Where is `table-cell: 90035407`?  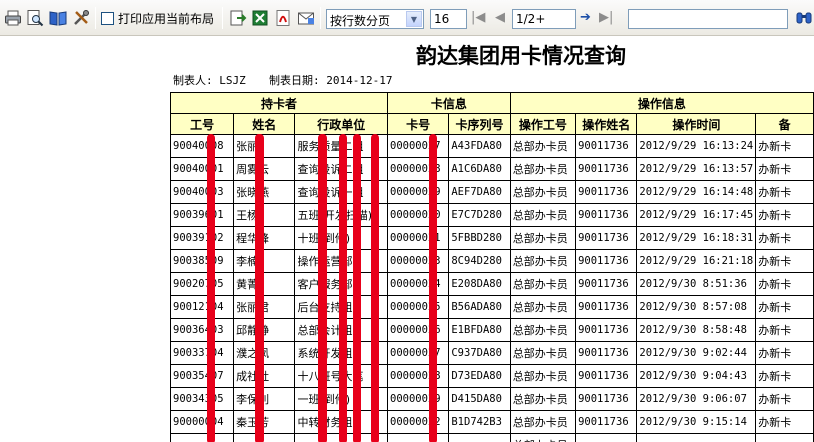 table-cell: 90035407 is located at coordinates (202, 376).